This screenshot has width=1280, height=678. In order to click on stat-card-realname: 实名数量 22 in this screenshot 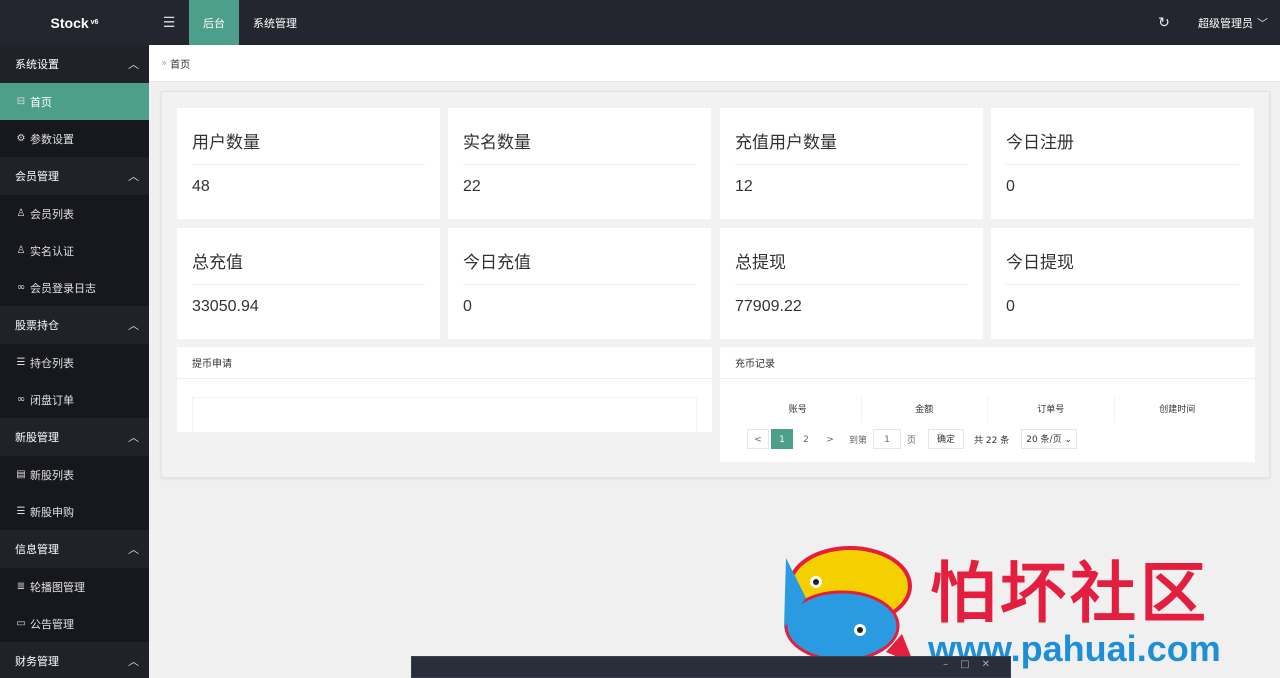, I will do `click(579, 163)`.